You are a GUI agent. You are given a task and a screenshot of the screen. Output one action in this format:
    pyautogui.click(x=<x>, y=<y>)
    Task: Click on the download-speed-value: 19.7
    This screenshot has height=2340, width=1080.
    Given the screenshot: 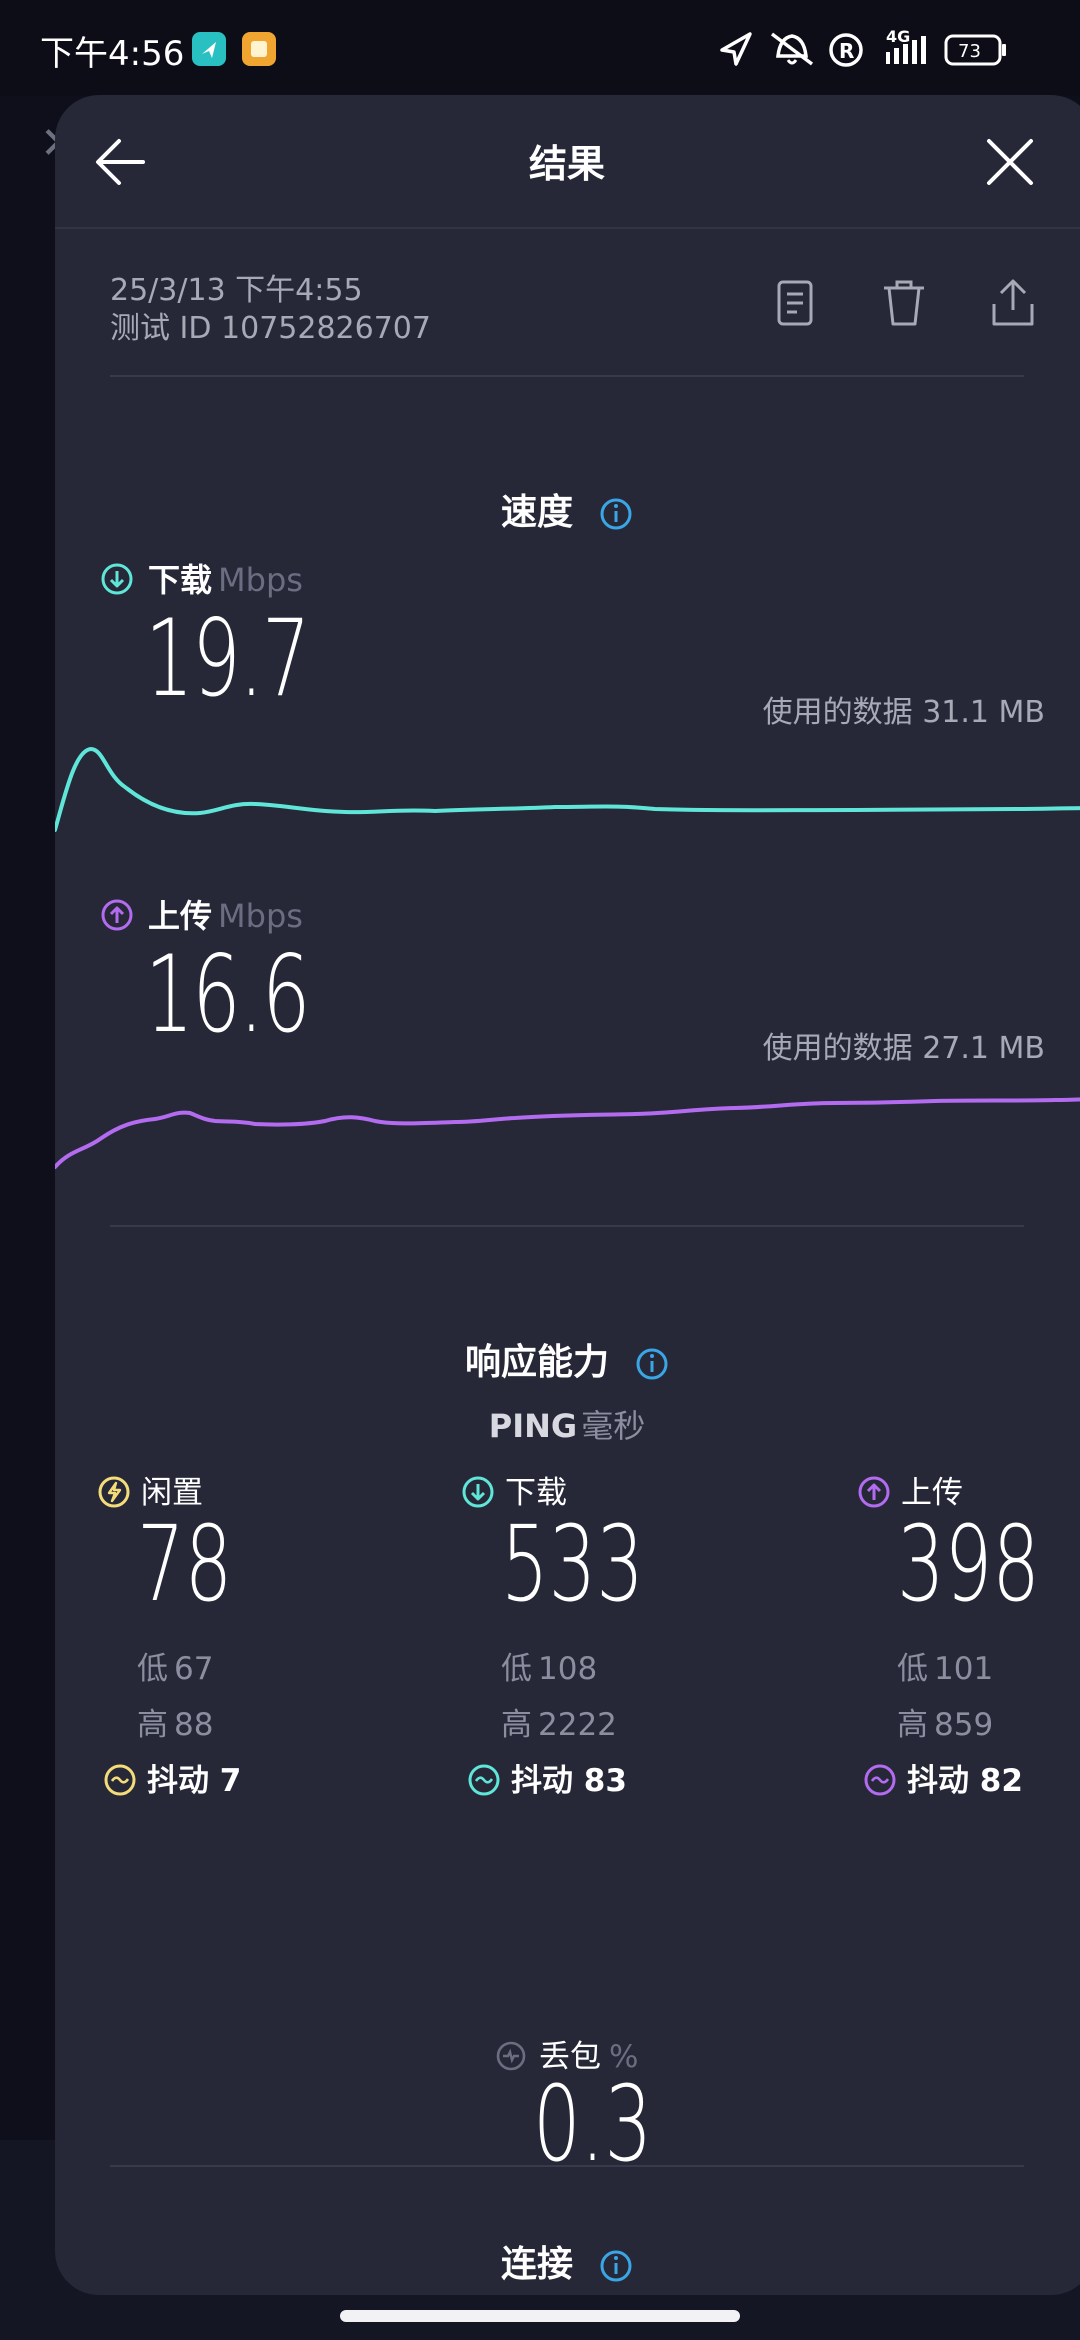 What is the action you would take?
    pyautogui.click(x=228, y=658)
    